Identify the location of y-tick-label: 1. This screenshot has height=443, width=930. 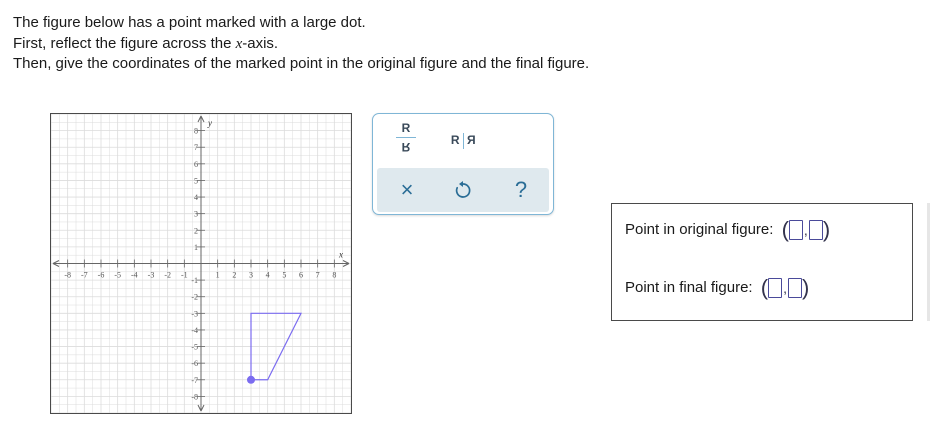
(196, 247).